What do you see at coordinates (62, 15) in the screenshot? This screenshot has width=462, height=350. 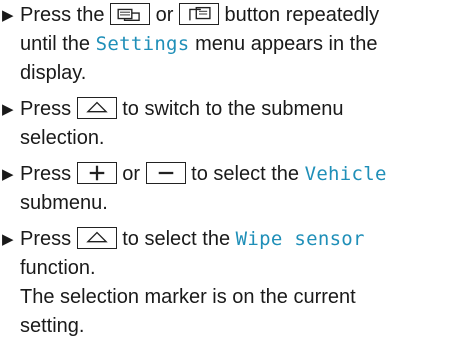 I see `step-1-text: Press the` at bounding box center [62, 15].